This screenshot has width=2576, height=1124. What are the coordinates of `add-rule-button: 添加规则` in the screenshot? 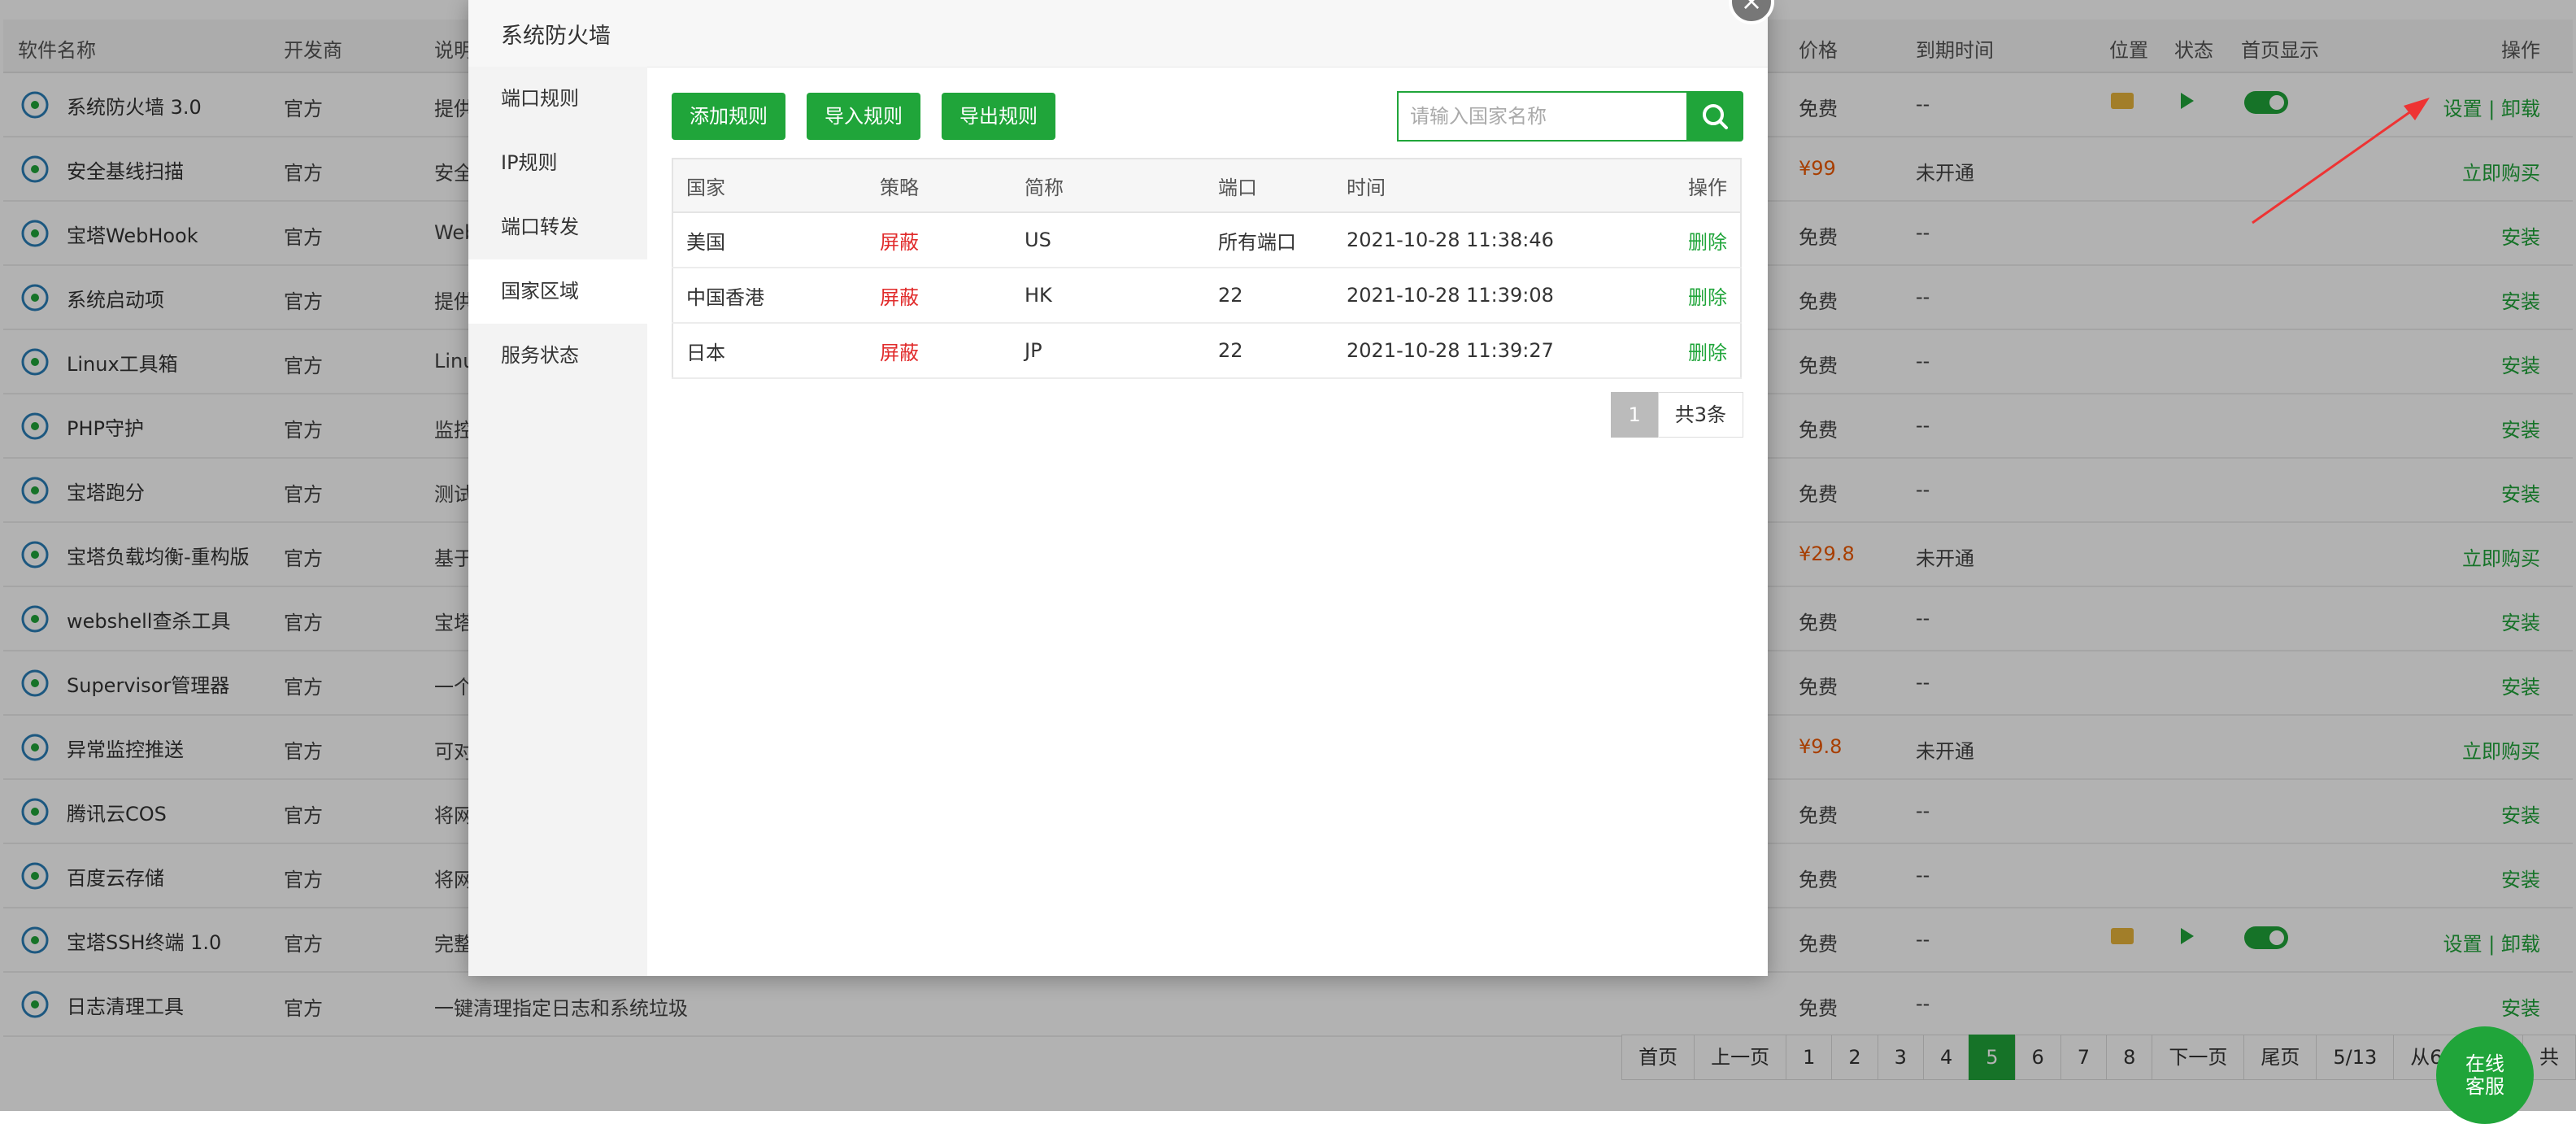 It's located at (729, 116).